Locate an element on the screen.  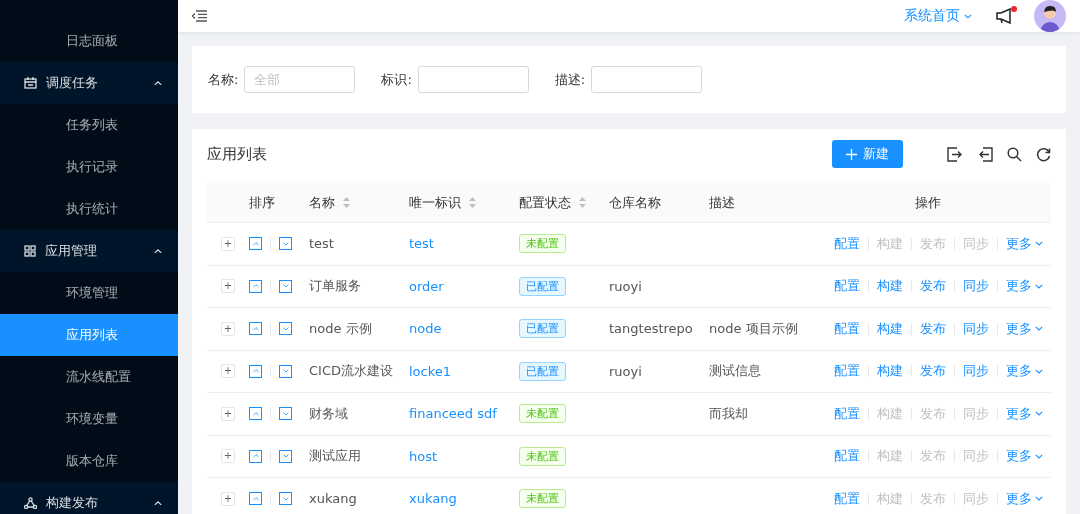
sidebar-item: 环境管理 is located at coordinates (89, 293).